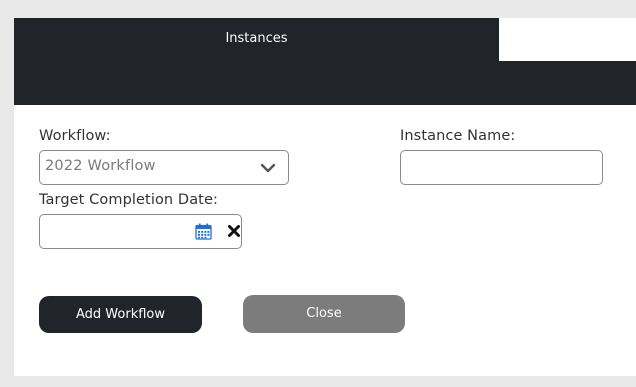  I want to click on workflow-selected-value: 2022 Workflow, so click(100, 166).